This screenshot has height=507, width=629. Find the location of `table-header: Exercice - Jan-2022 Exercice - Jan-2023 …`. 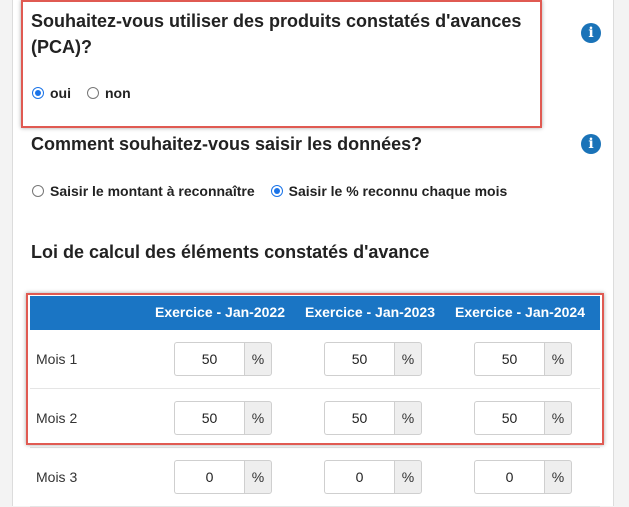

table-header: Exercice - Jan-2022 Exercice - Jan-2023 … is located at coordinates (315, 313).